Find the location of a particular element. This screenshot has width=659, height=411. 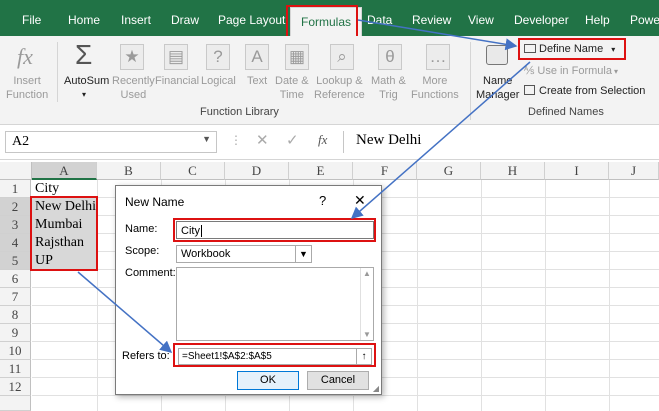

arrow-range-to-refers-to is located at coordinates (125, 312).